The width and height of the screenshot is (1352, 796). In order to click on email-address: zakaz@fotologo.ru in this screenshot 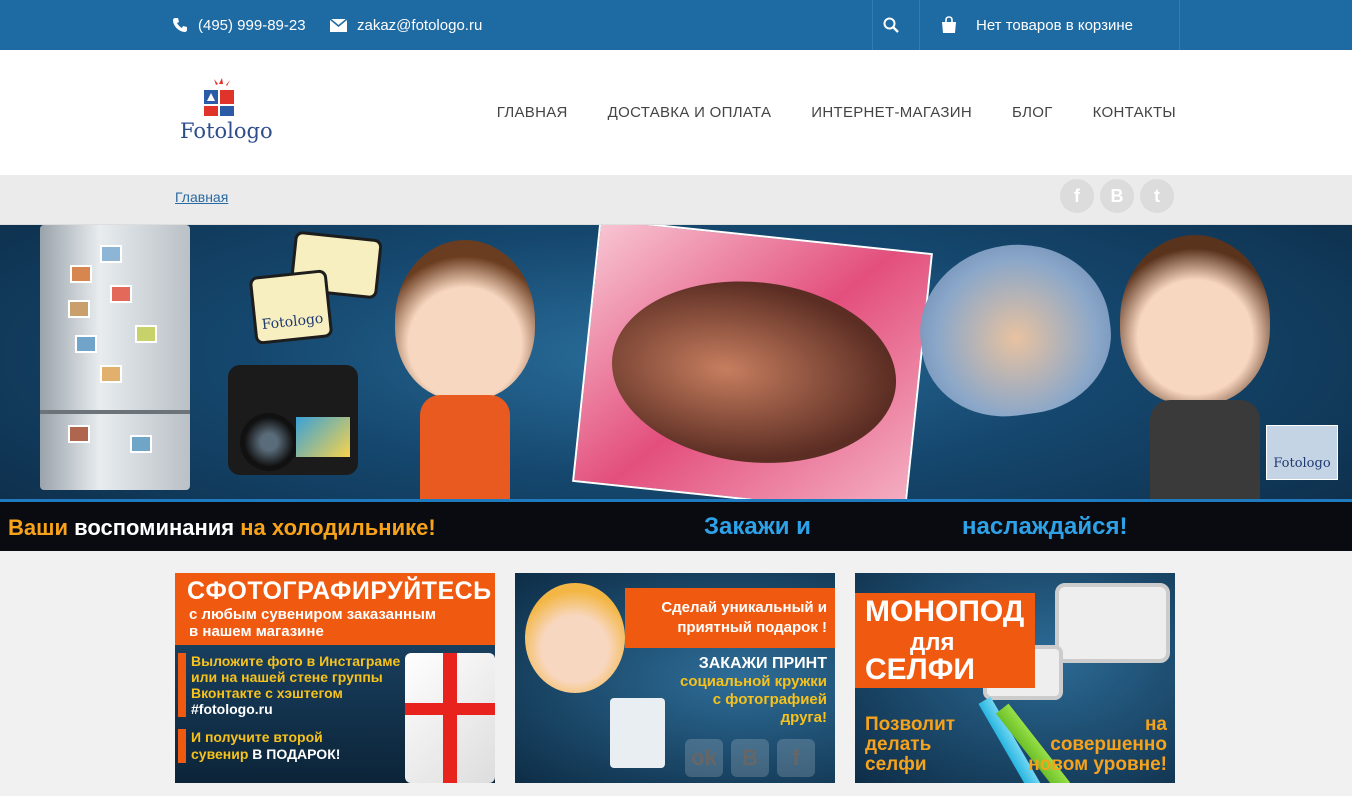, I will do `click(420, 25)`.